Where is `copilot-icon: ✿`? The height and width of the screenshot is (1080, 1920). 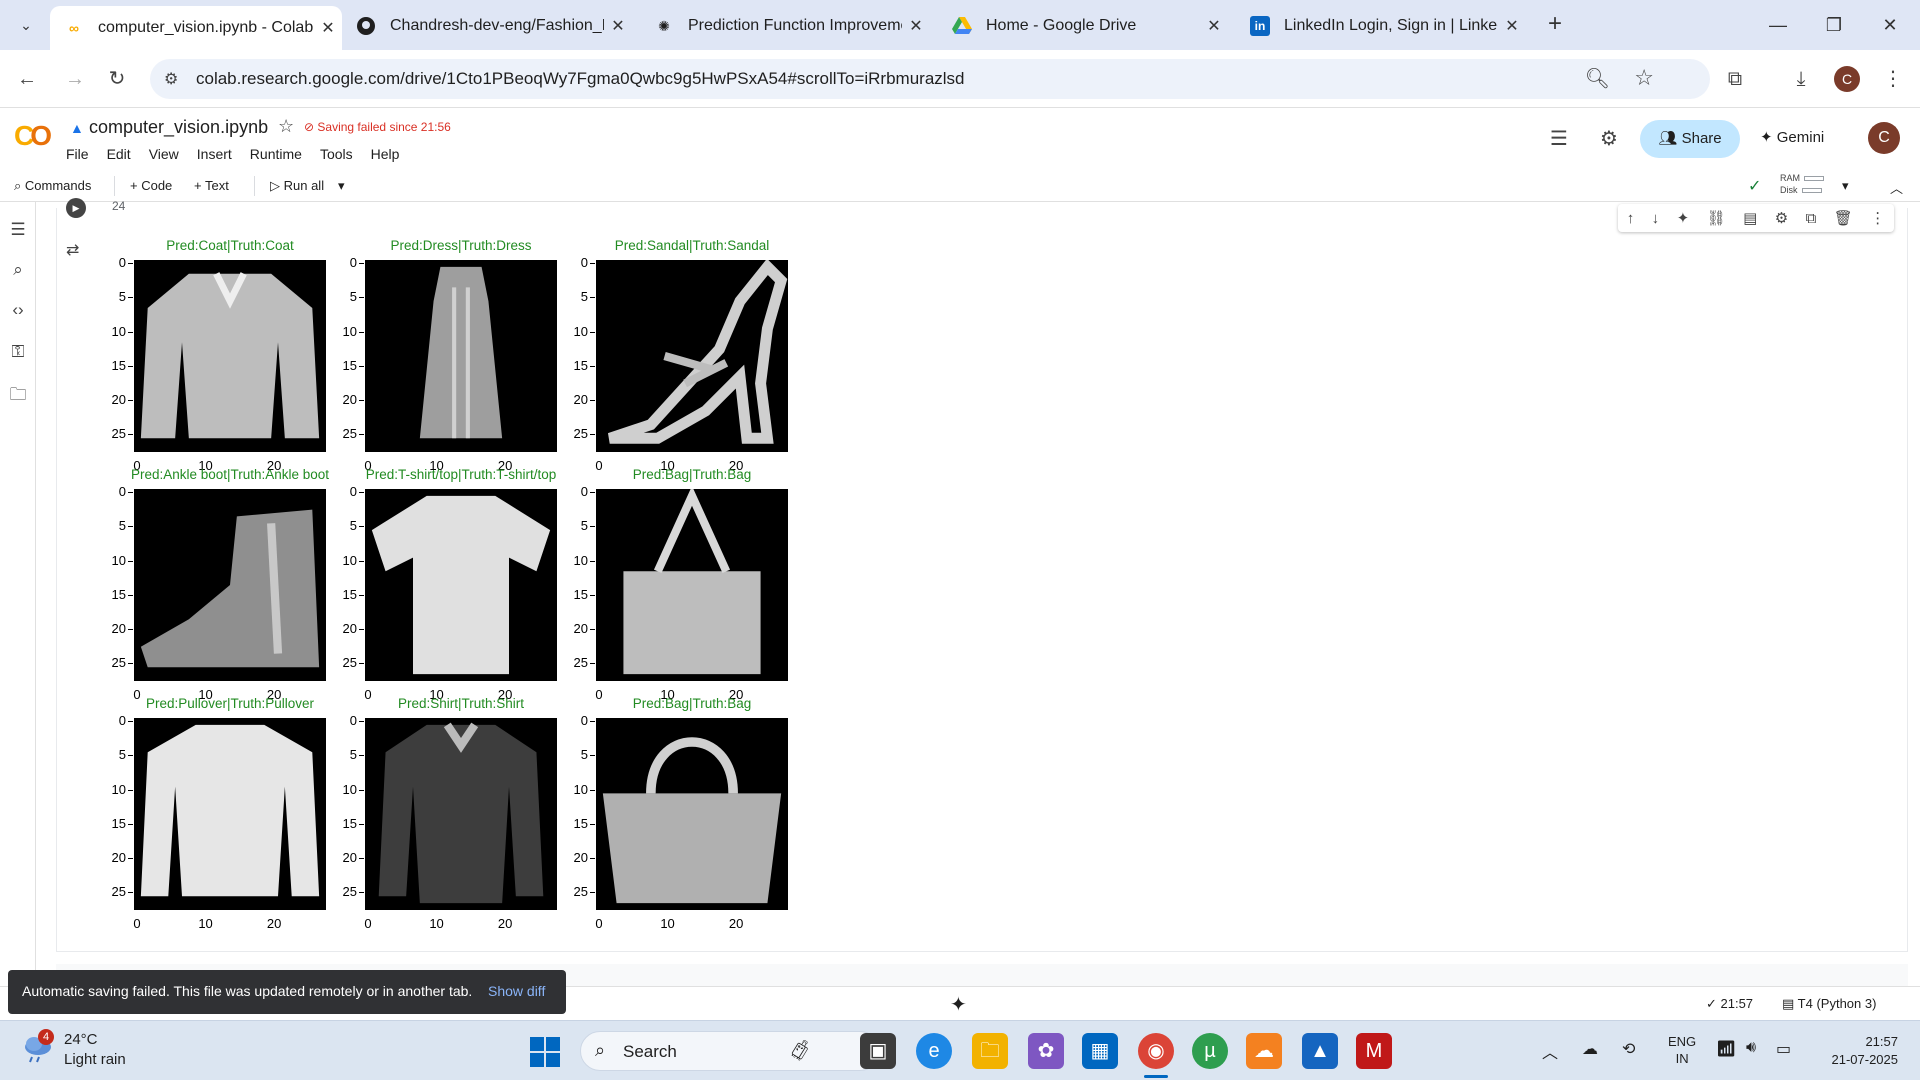 copilot-icon: ✿ is located at coordinates (1046, 1051).